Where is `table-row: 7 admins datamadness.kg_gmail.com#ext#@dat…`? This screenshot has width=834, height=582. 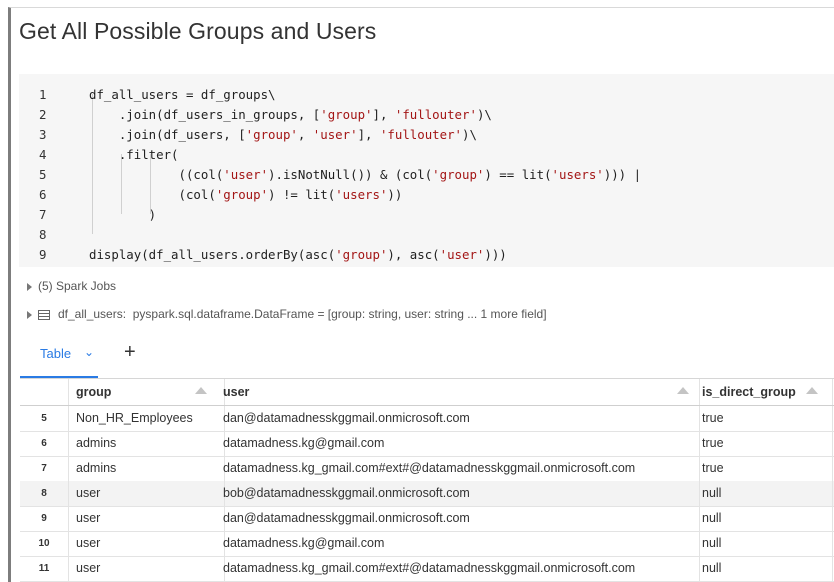 table-row: 7 admins datamadness.kg_gmail.com#ext#@dat… is located at coordinates (427, 469).